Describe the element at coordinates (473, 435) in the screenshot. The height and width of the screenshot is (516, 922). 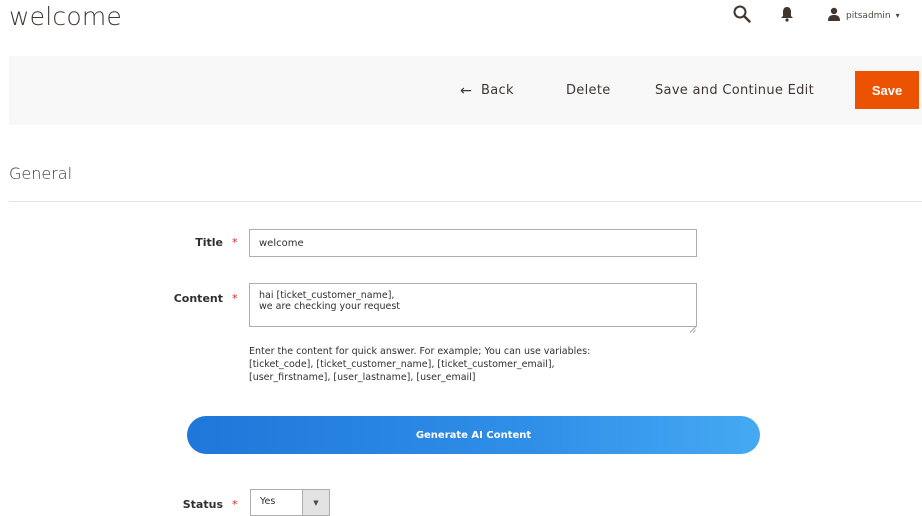
I see `generate-ai-content-button: Generate AI Content` at that location.